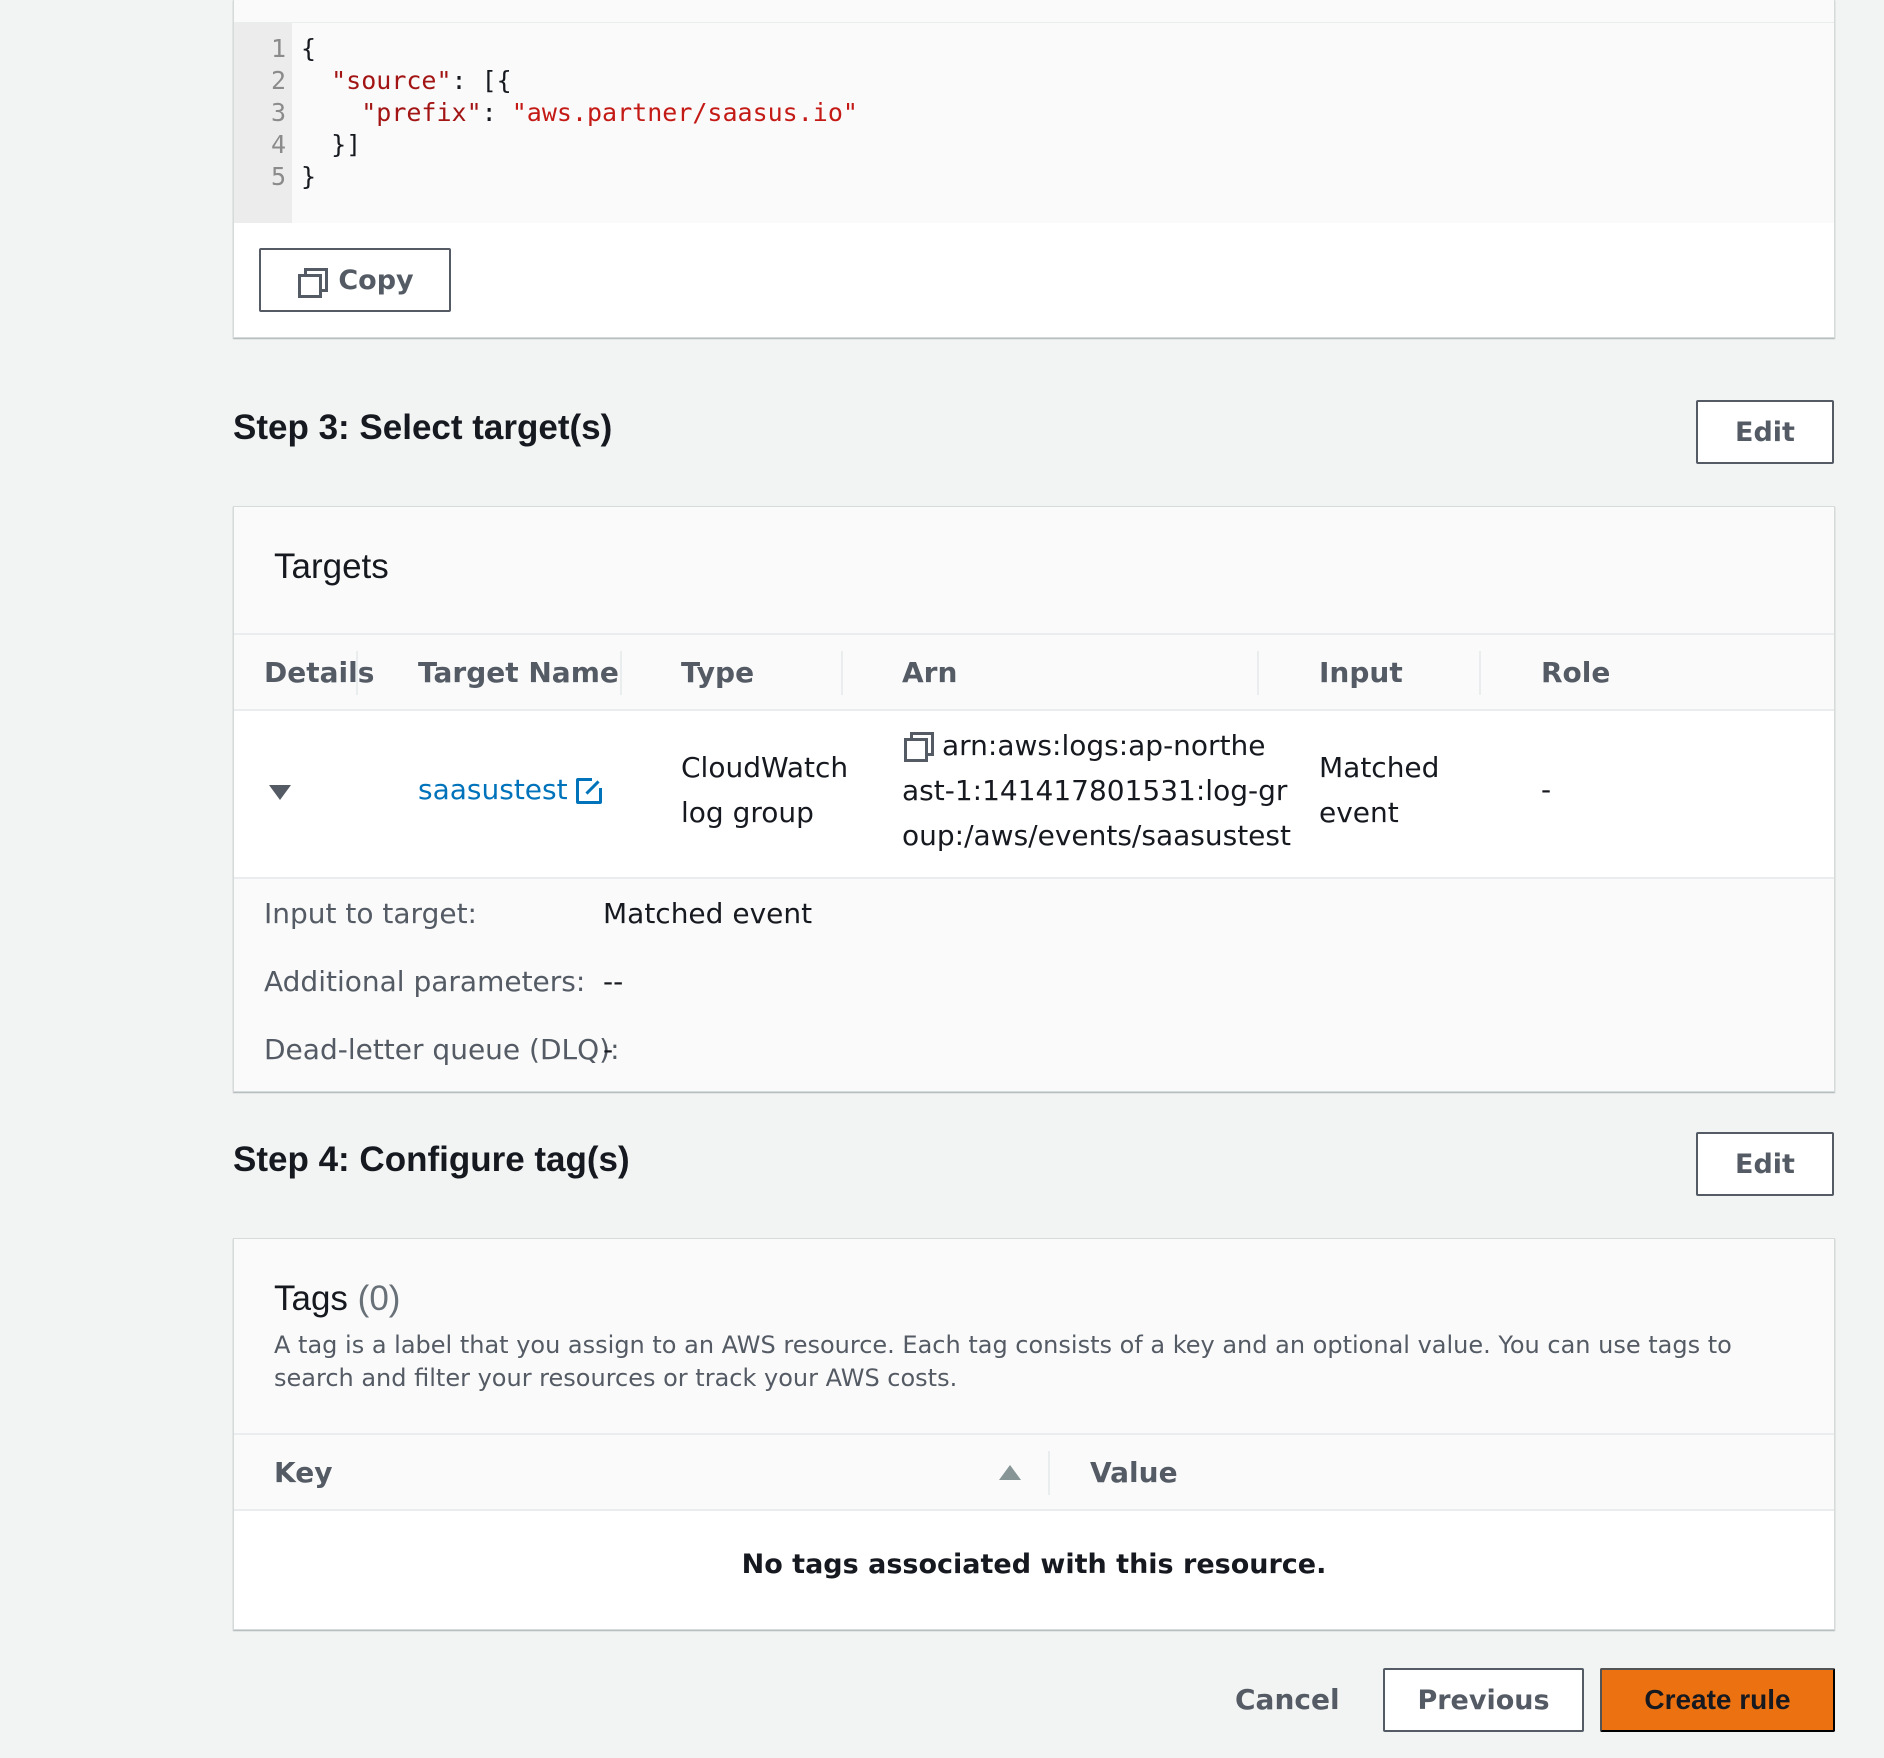 The height and width of the screenshot is (1758, 1884). I want to click on type-line: log group, so click(747, 812).